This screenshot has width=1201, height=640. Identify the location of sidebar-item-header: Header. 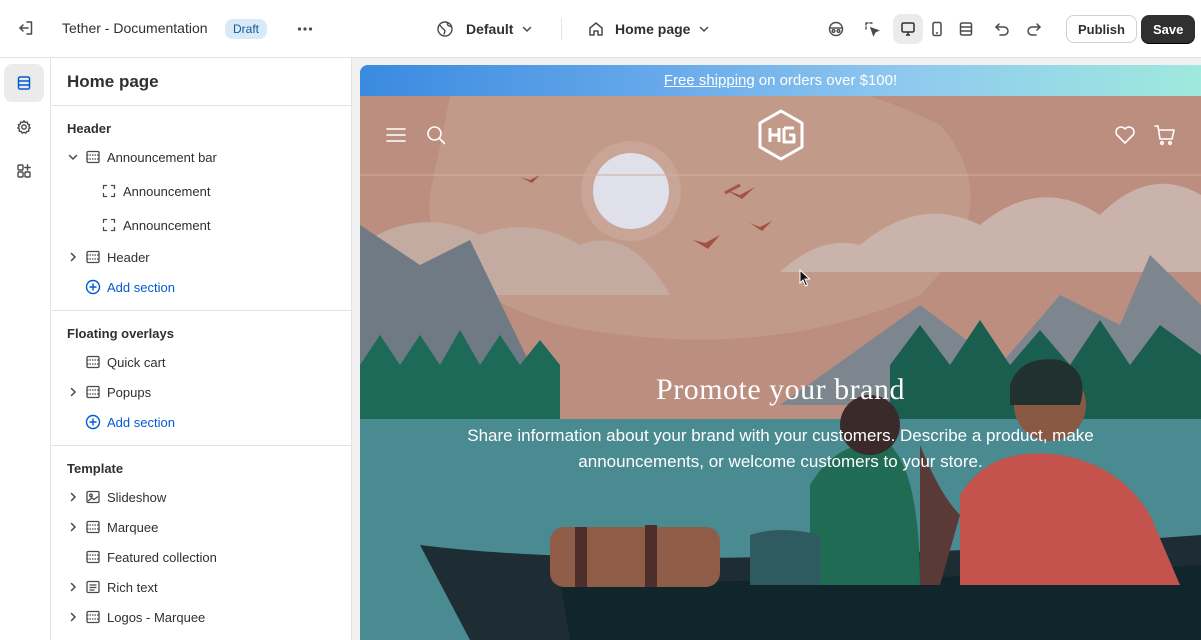
(201, 257).